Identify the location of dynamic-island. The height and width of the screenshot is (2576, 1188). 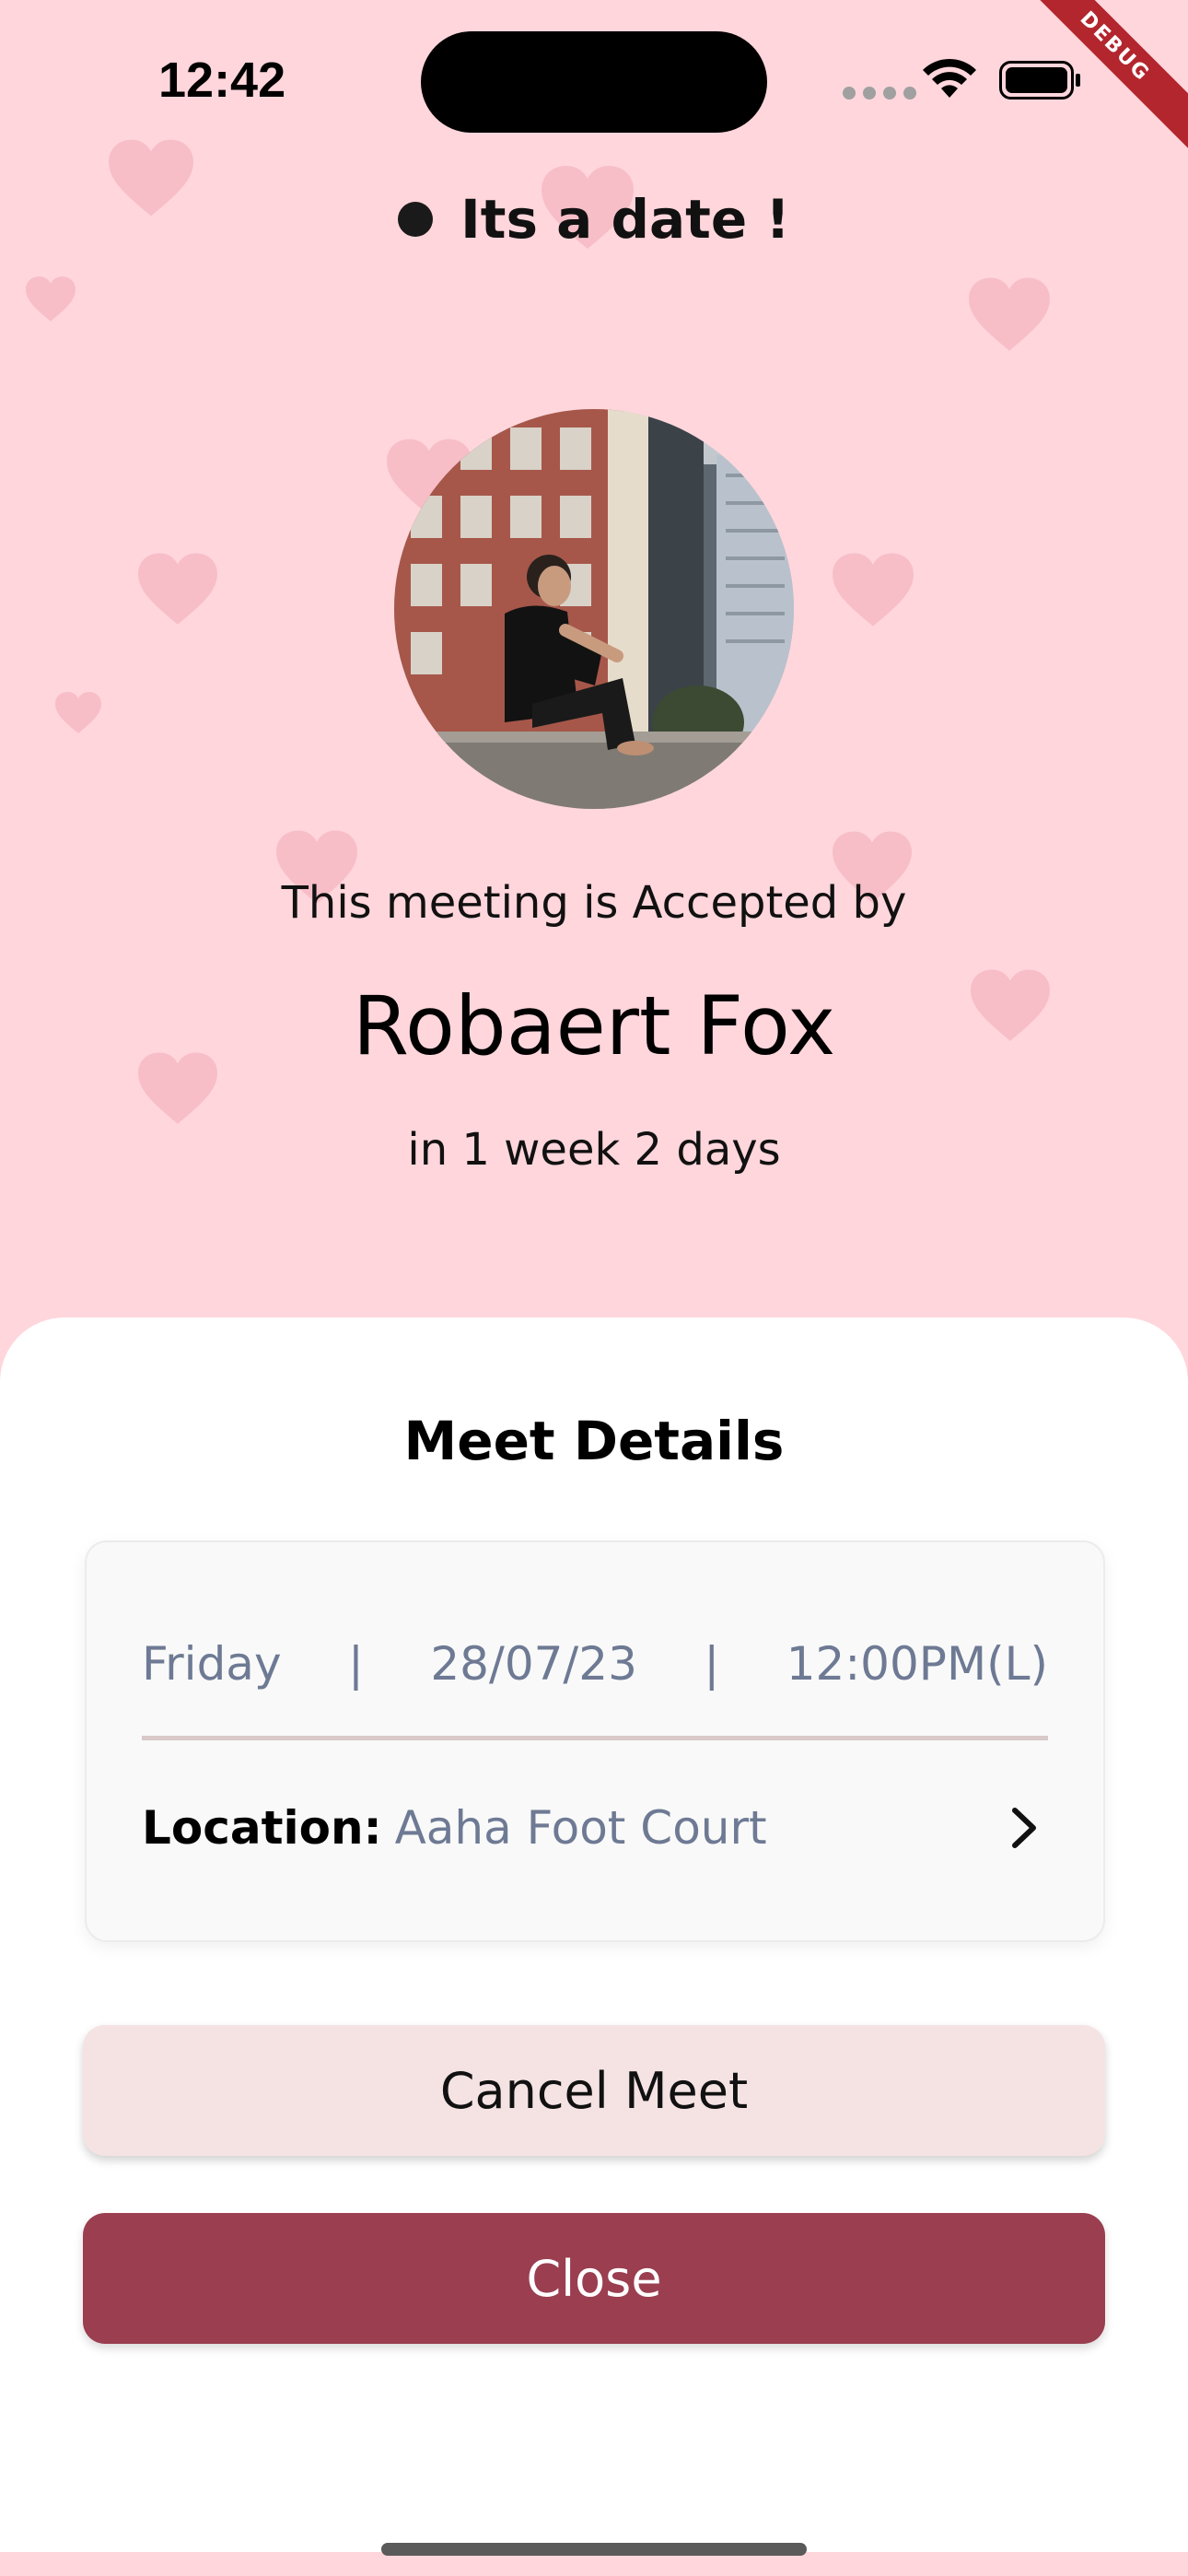
(594, 82).